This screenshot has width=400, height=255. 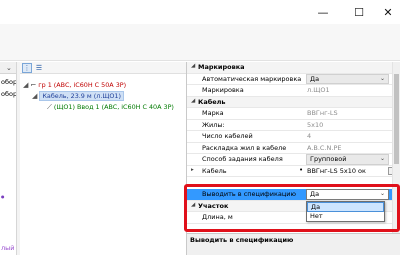 What do you see at coordinates (345, 207) in the screenshot?
I see `dropdown-option-yes: Да` at bounding box center [345, 207].